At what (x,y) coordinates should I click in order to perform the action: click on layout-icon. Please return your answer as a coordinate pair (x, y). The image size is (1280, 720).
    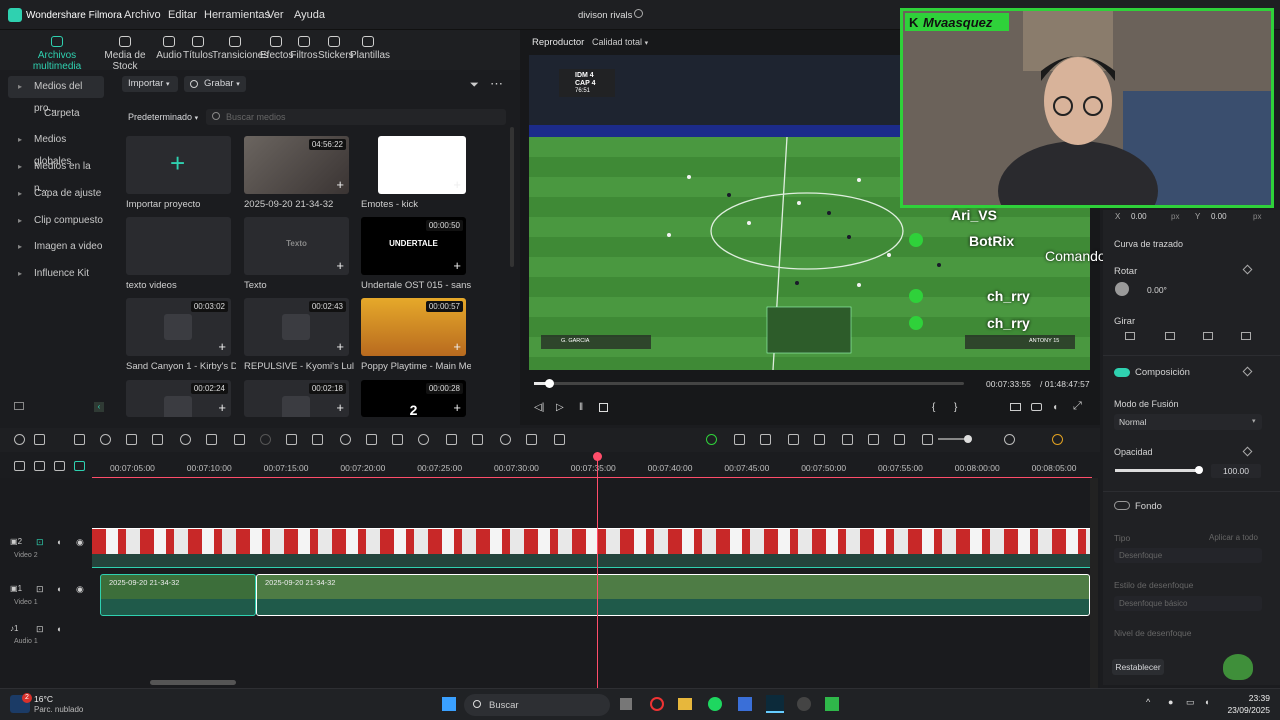
    Looking at the image, I should click on (1057, 439).